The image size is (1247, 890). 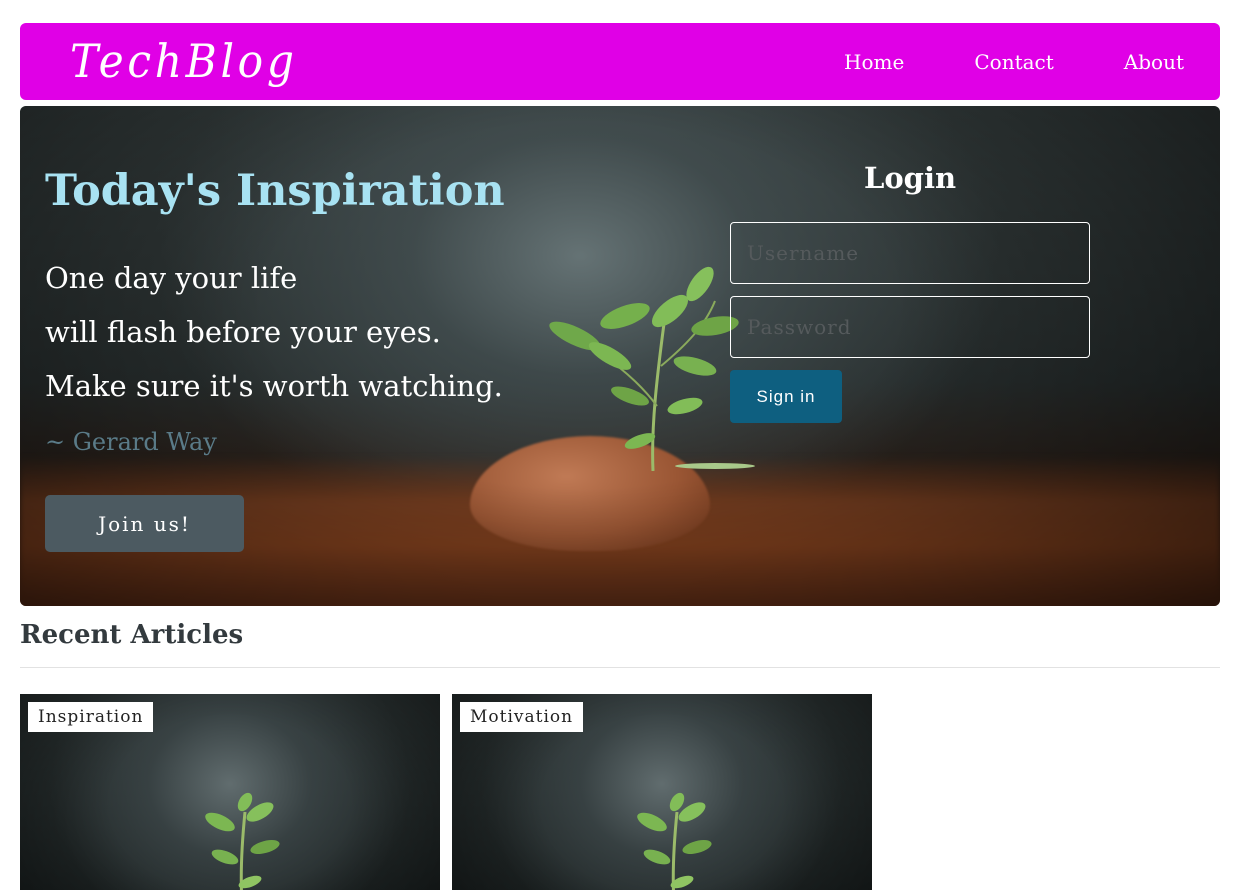 What do you see at coordinates (620, 61) in the screenshot?
I see `navbar: TechBlog Home Contact About` at bounding box center [620, 61].